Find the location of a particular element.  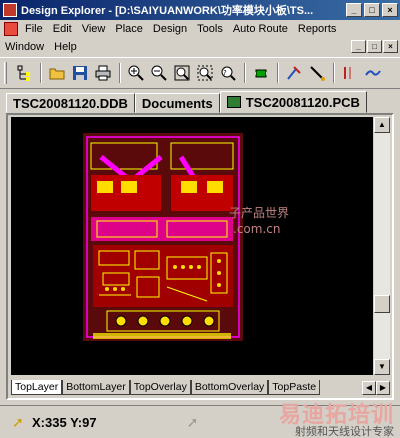

scroll-up-icon: ▲ is located at coordinates (382, 125).